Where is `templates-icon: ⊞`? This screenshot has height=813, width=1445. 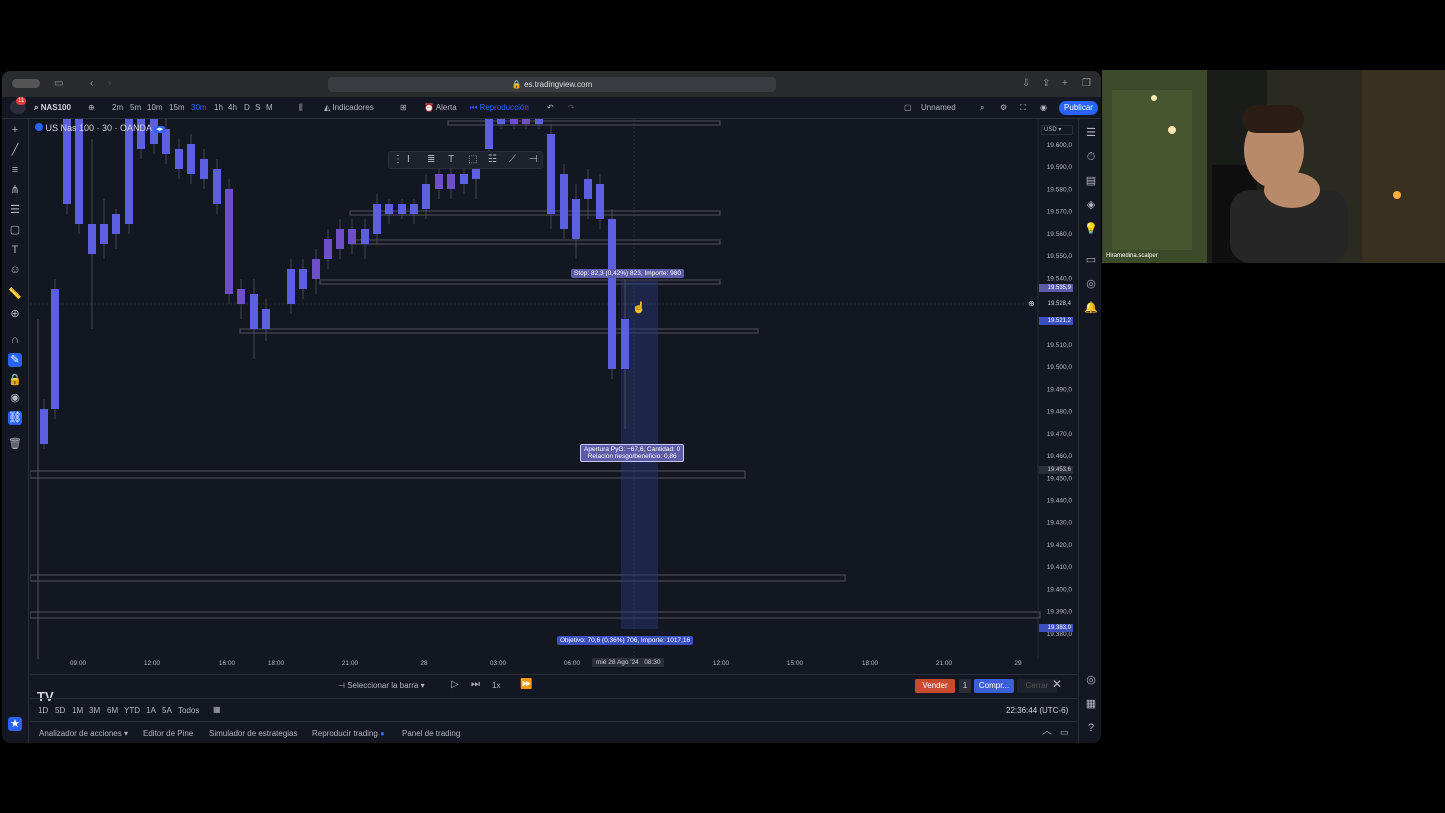 templates-icon: ⊞ is located at coordinates (403, 108).